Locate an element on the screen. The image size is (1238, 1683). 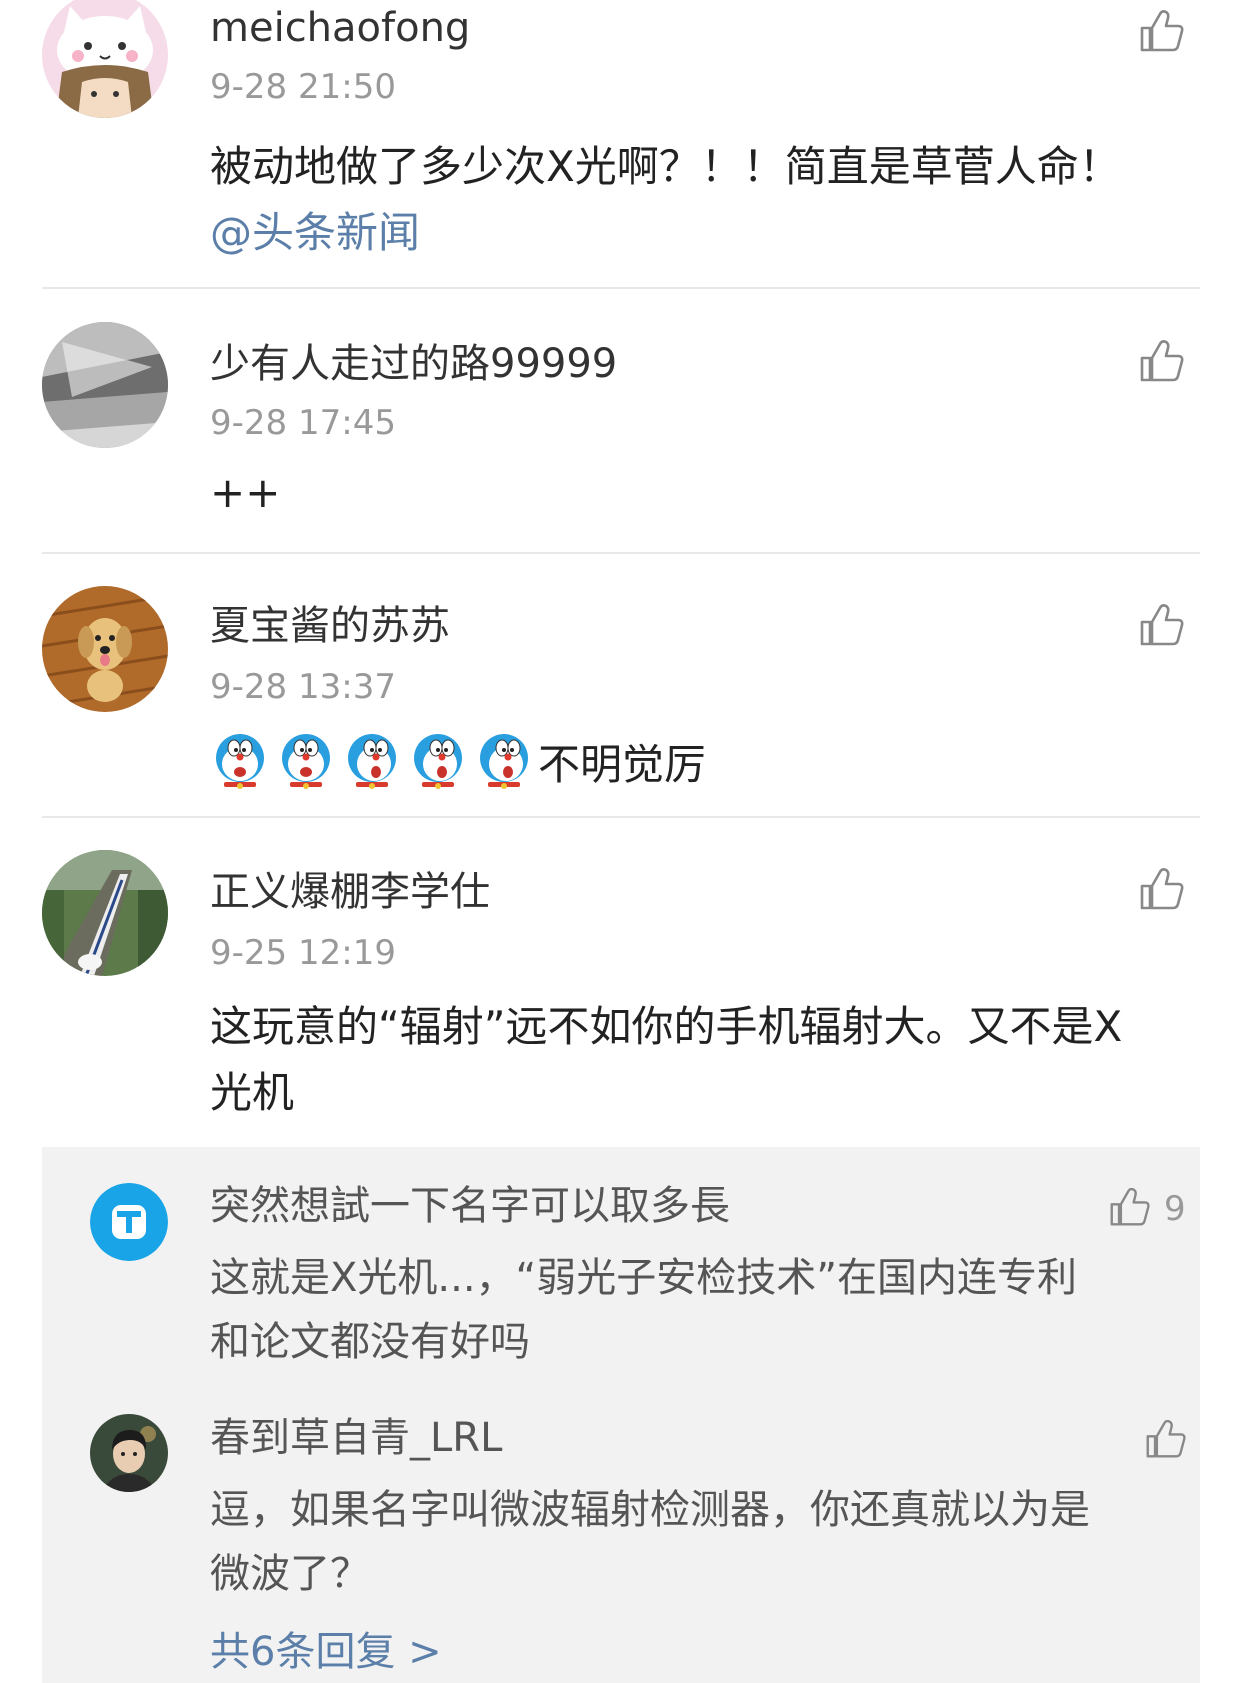
mention-link: @头条新闻 is located at coordinates (315, 233).